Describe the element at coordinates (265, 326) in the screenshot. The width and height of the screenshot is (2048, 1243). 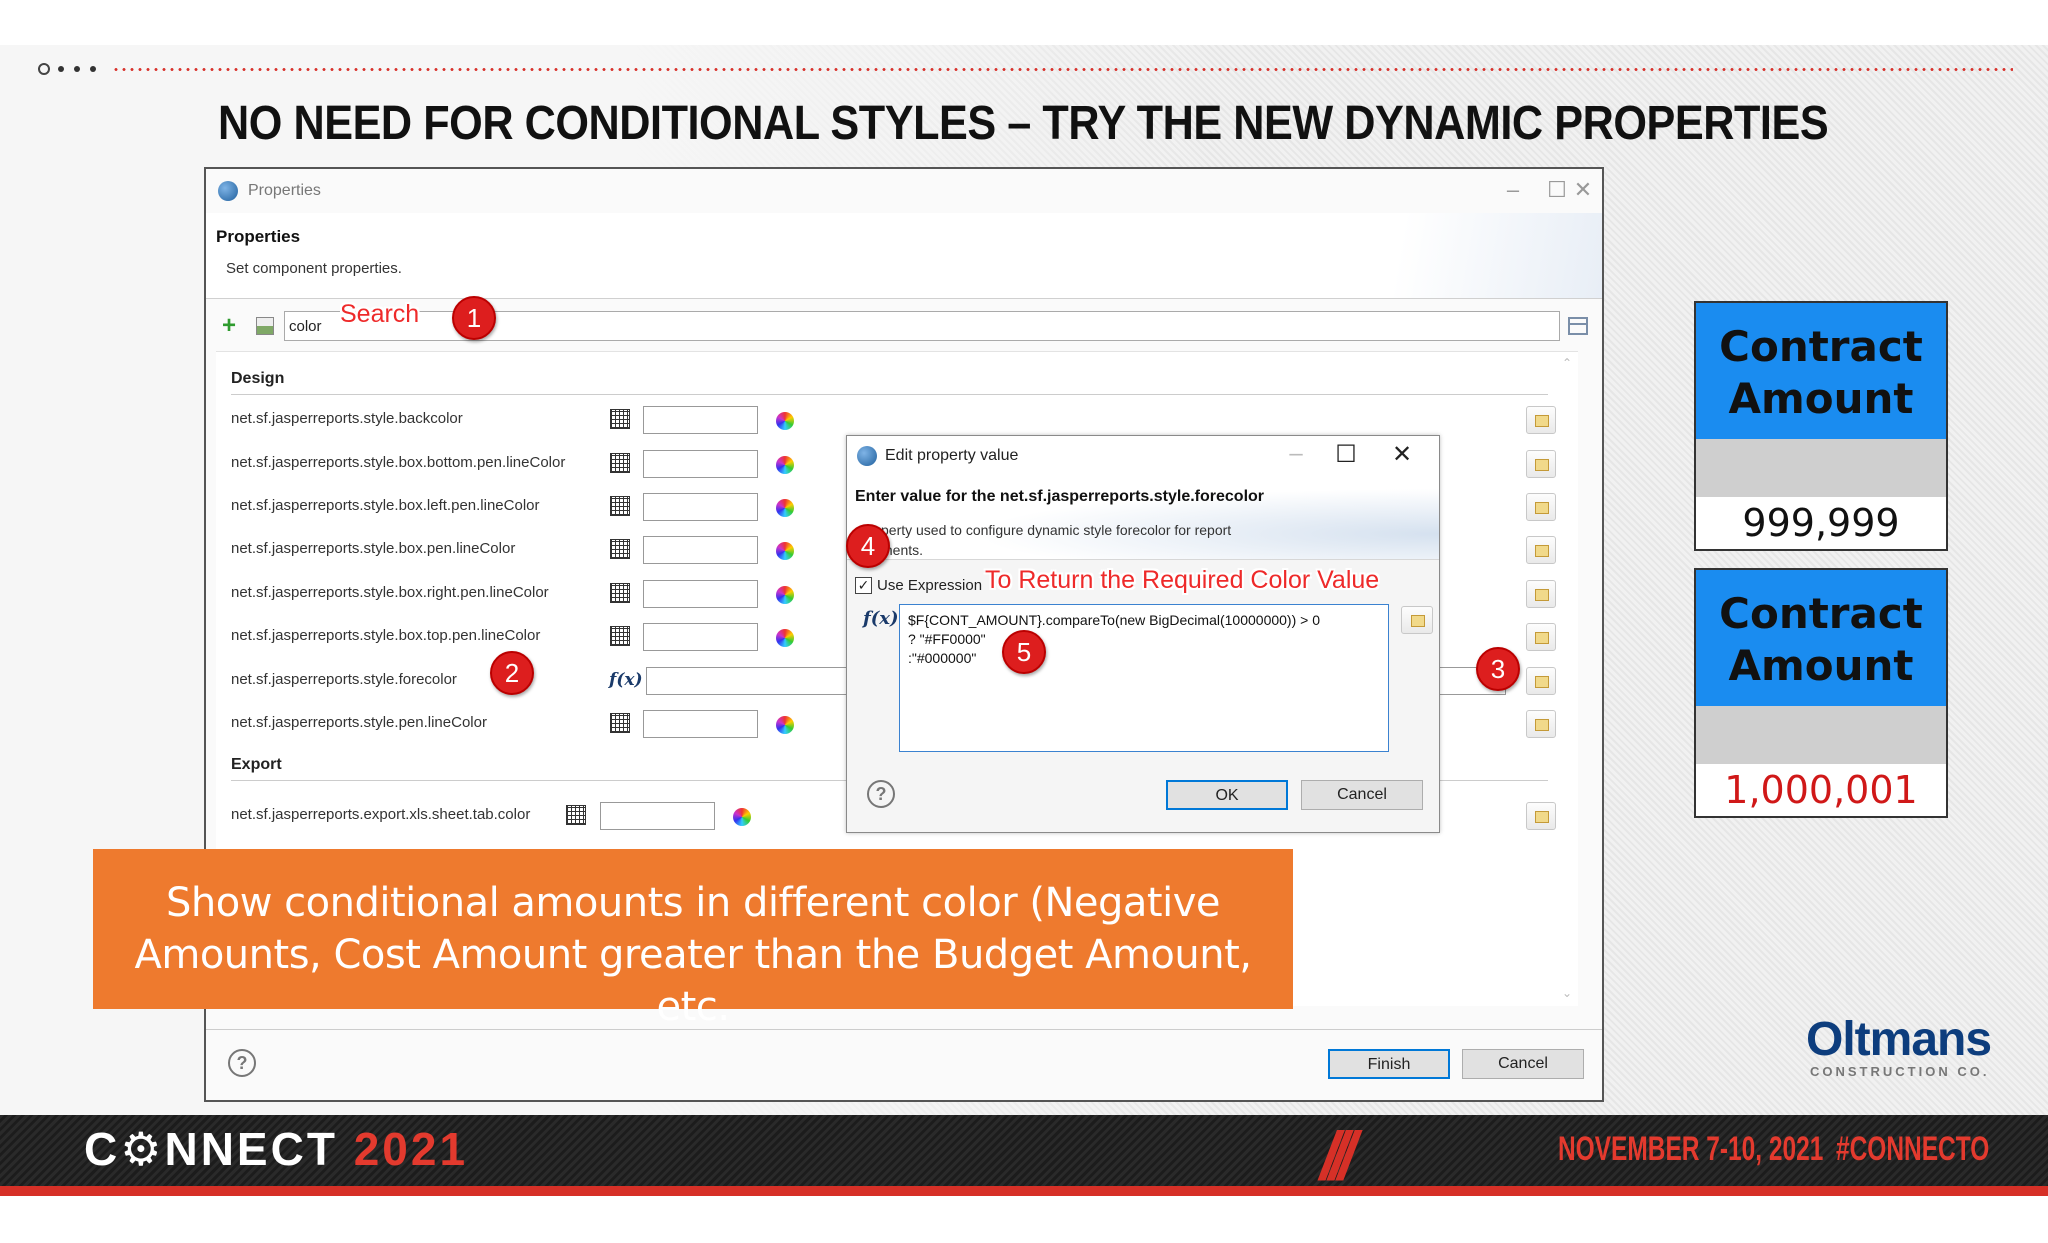
I see `image-icon` at that location.